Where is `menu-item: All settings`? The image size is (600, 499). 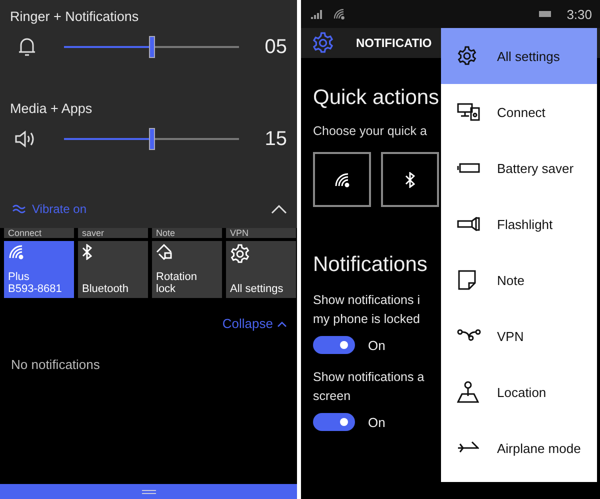
menu-item: All settings is located at coordinates (519, 56).